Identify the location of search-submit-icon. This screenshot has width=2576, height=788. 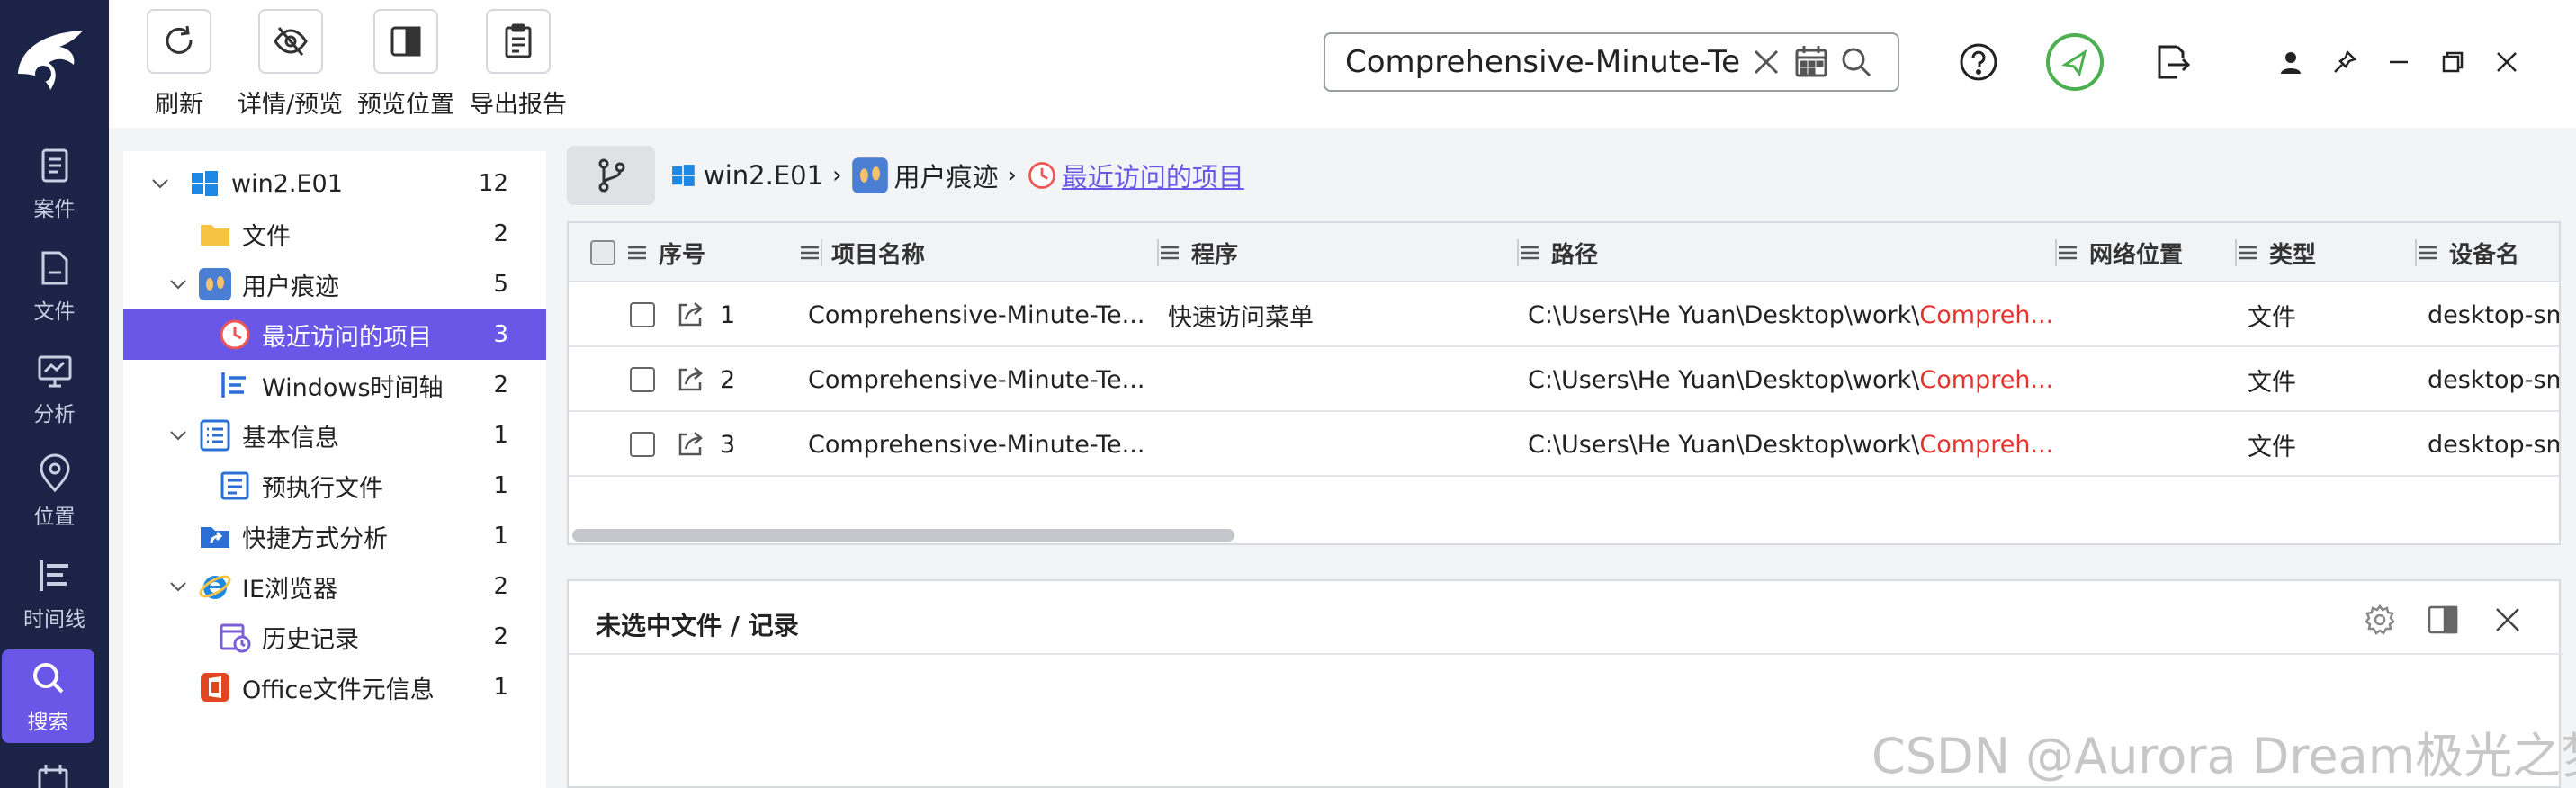
(1856, 62).